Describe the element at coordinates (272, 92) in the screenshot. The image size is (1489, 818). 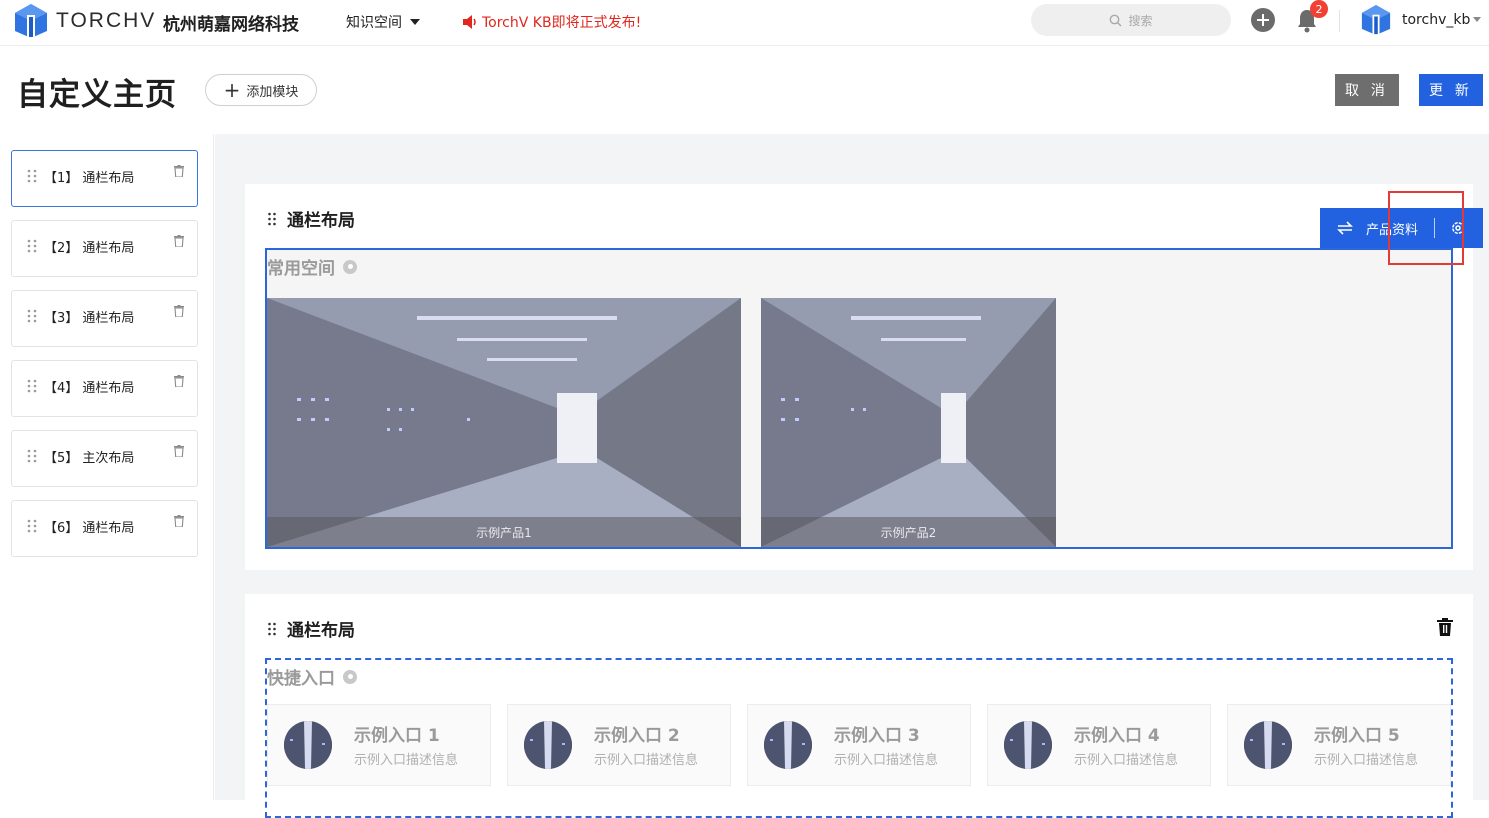
I see `add-module-label: 添加模块` at that location.